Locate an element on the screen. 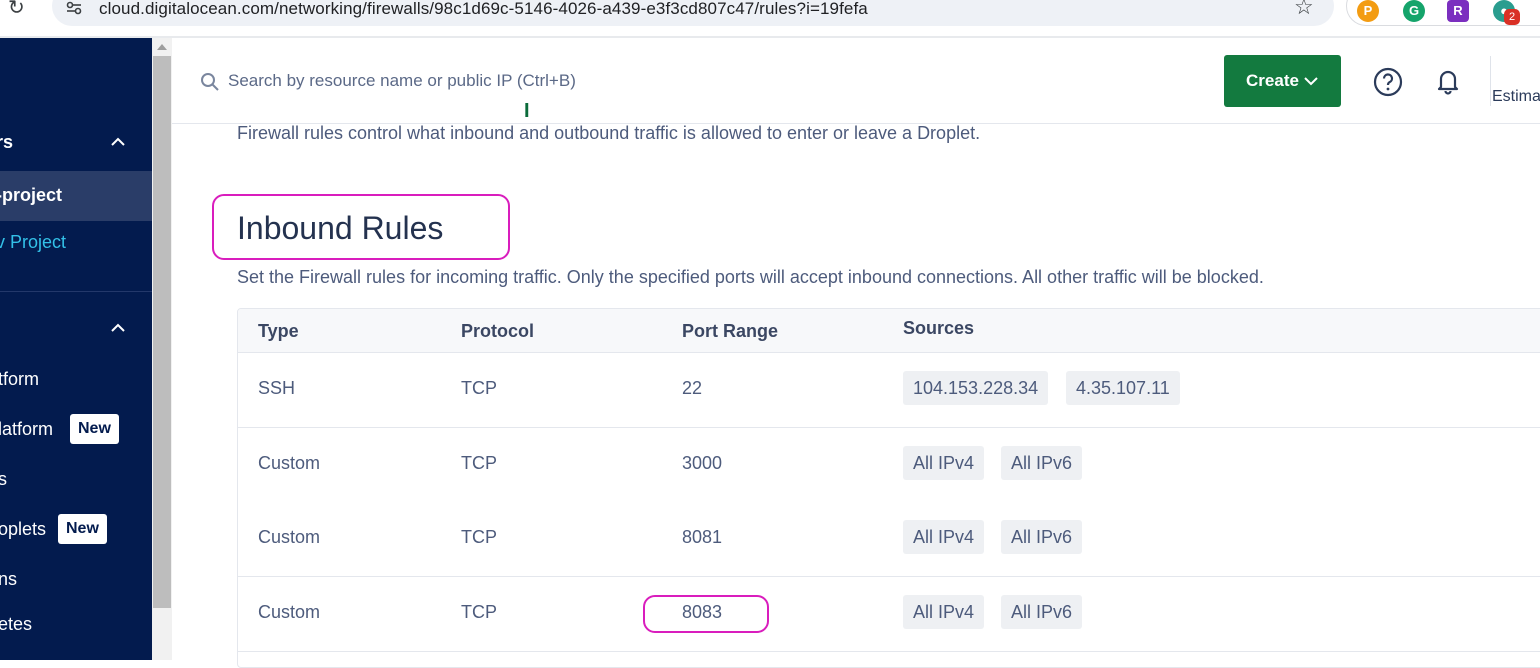 This screenshot has height=668, width=1540. help-icon is located at coordinates (1388, 82).